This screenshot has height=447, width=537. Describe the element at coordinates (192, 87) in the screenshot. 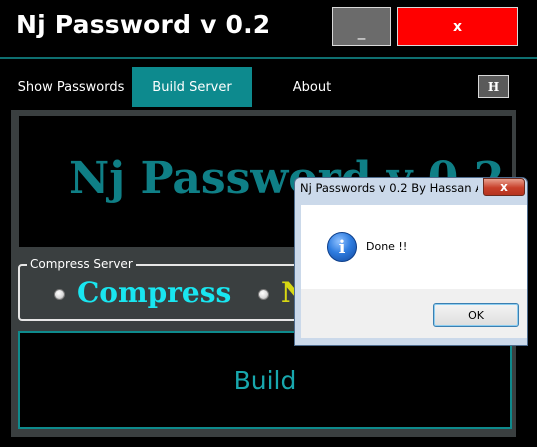

I see `tab-build-server: Build Server` at that location.